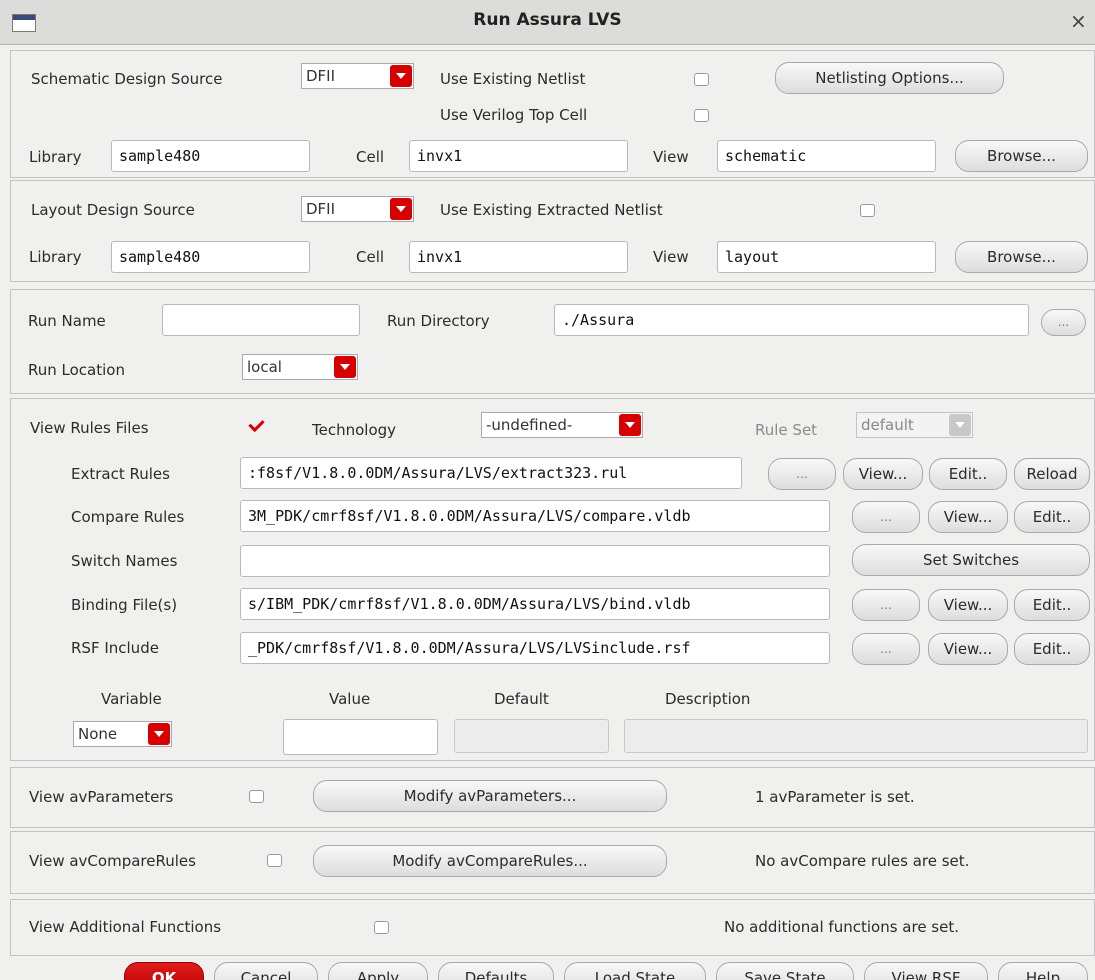 Image resolution: width=1095 pixels, height=980 pixels. What do you see at coordinates (535, 561) in the screenshot?
I see `switch-names-field` at bounding box center [535, 561].